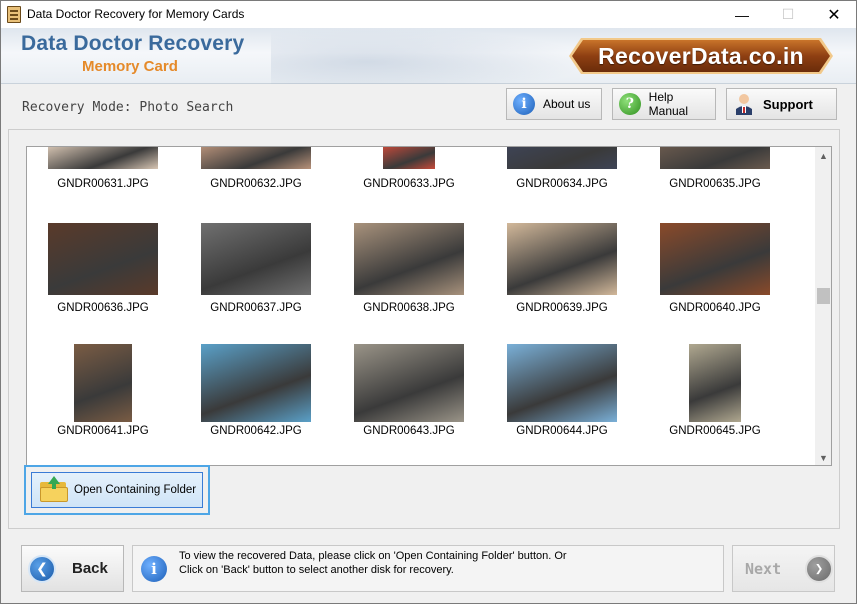 Image resolution: width=857 pixels, height=604 pixels. What do you see at coordinates (103, 308) in the screenshot?
I see `photo-filename: GNDR00636.JPG` at bounding box center [103, 308].